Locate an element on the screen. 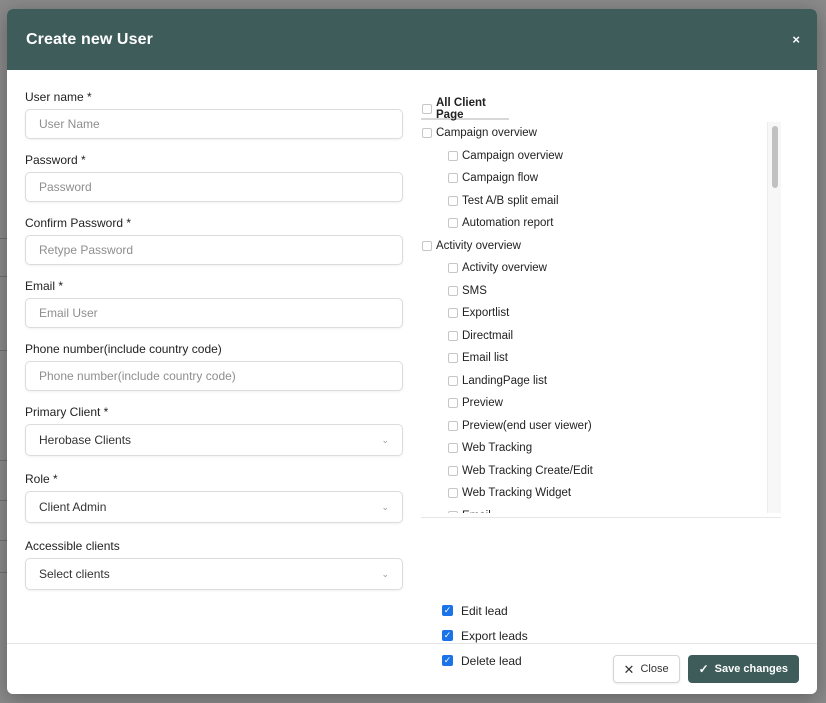  phone-group: Phone number(include country code) is located at coordinates (214, 366).